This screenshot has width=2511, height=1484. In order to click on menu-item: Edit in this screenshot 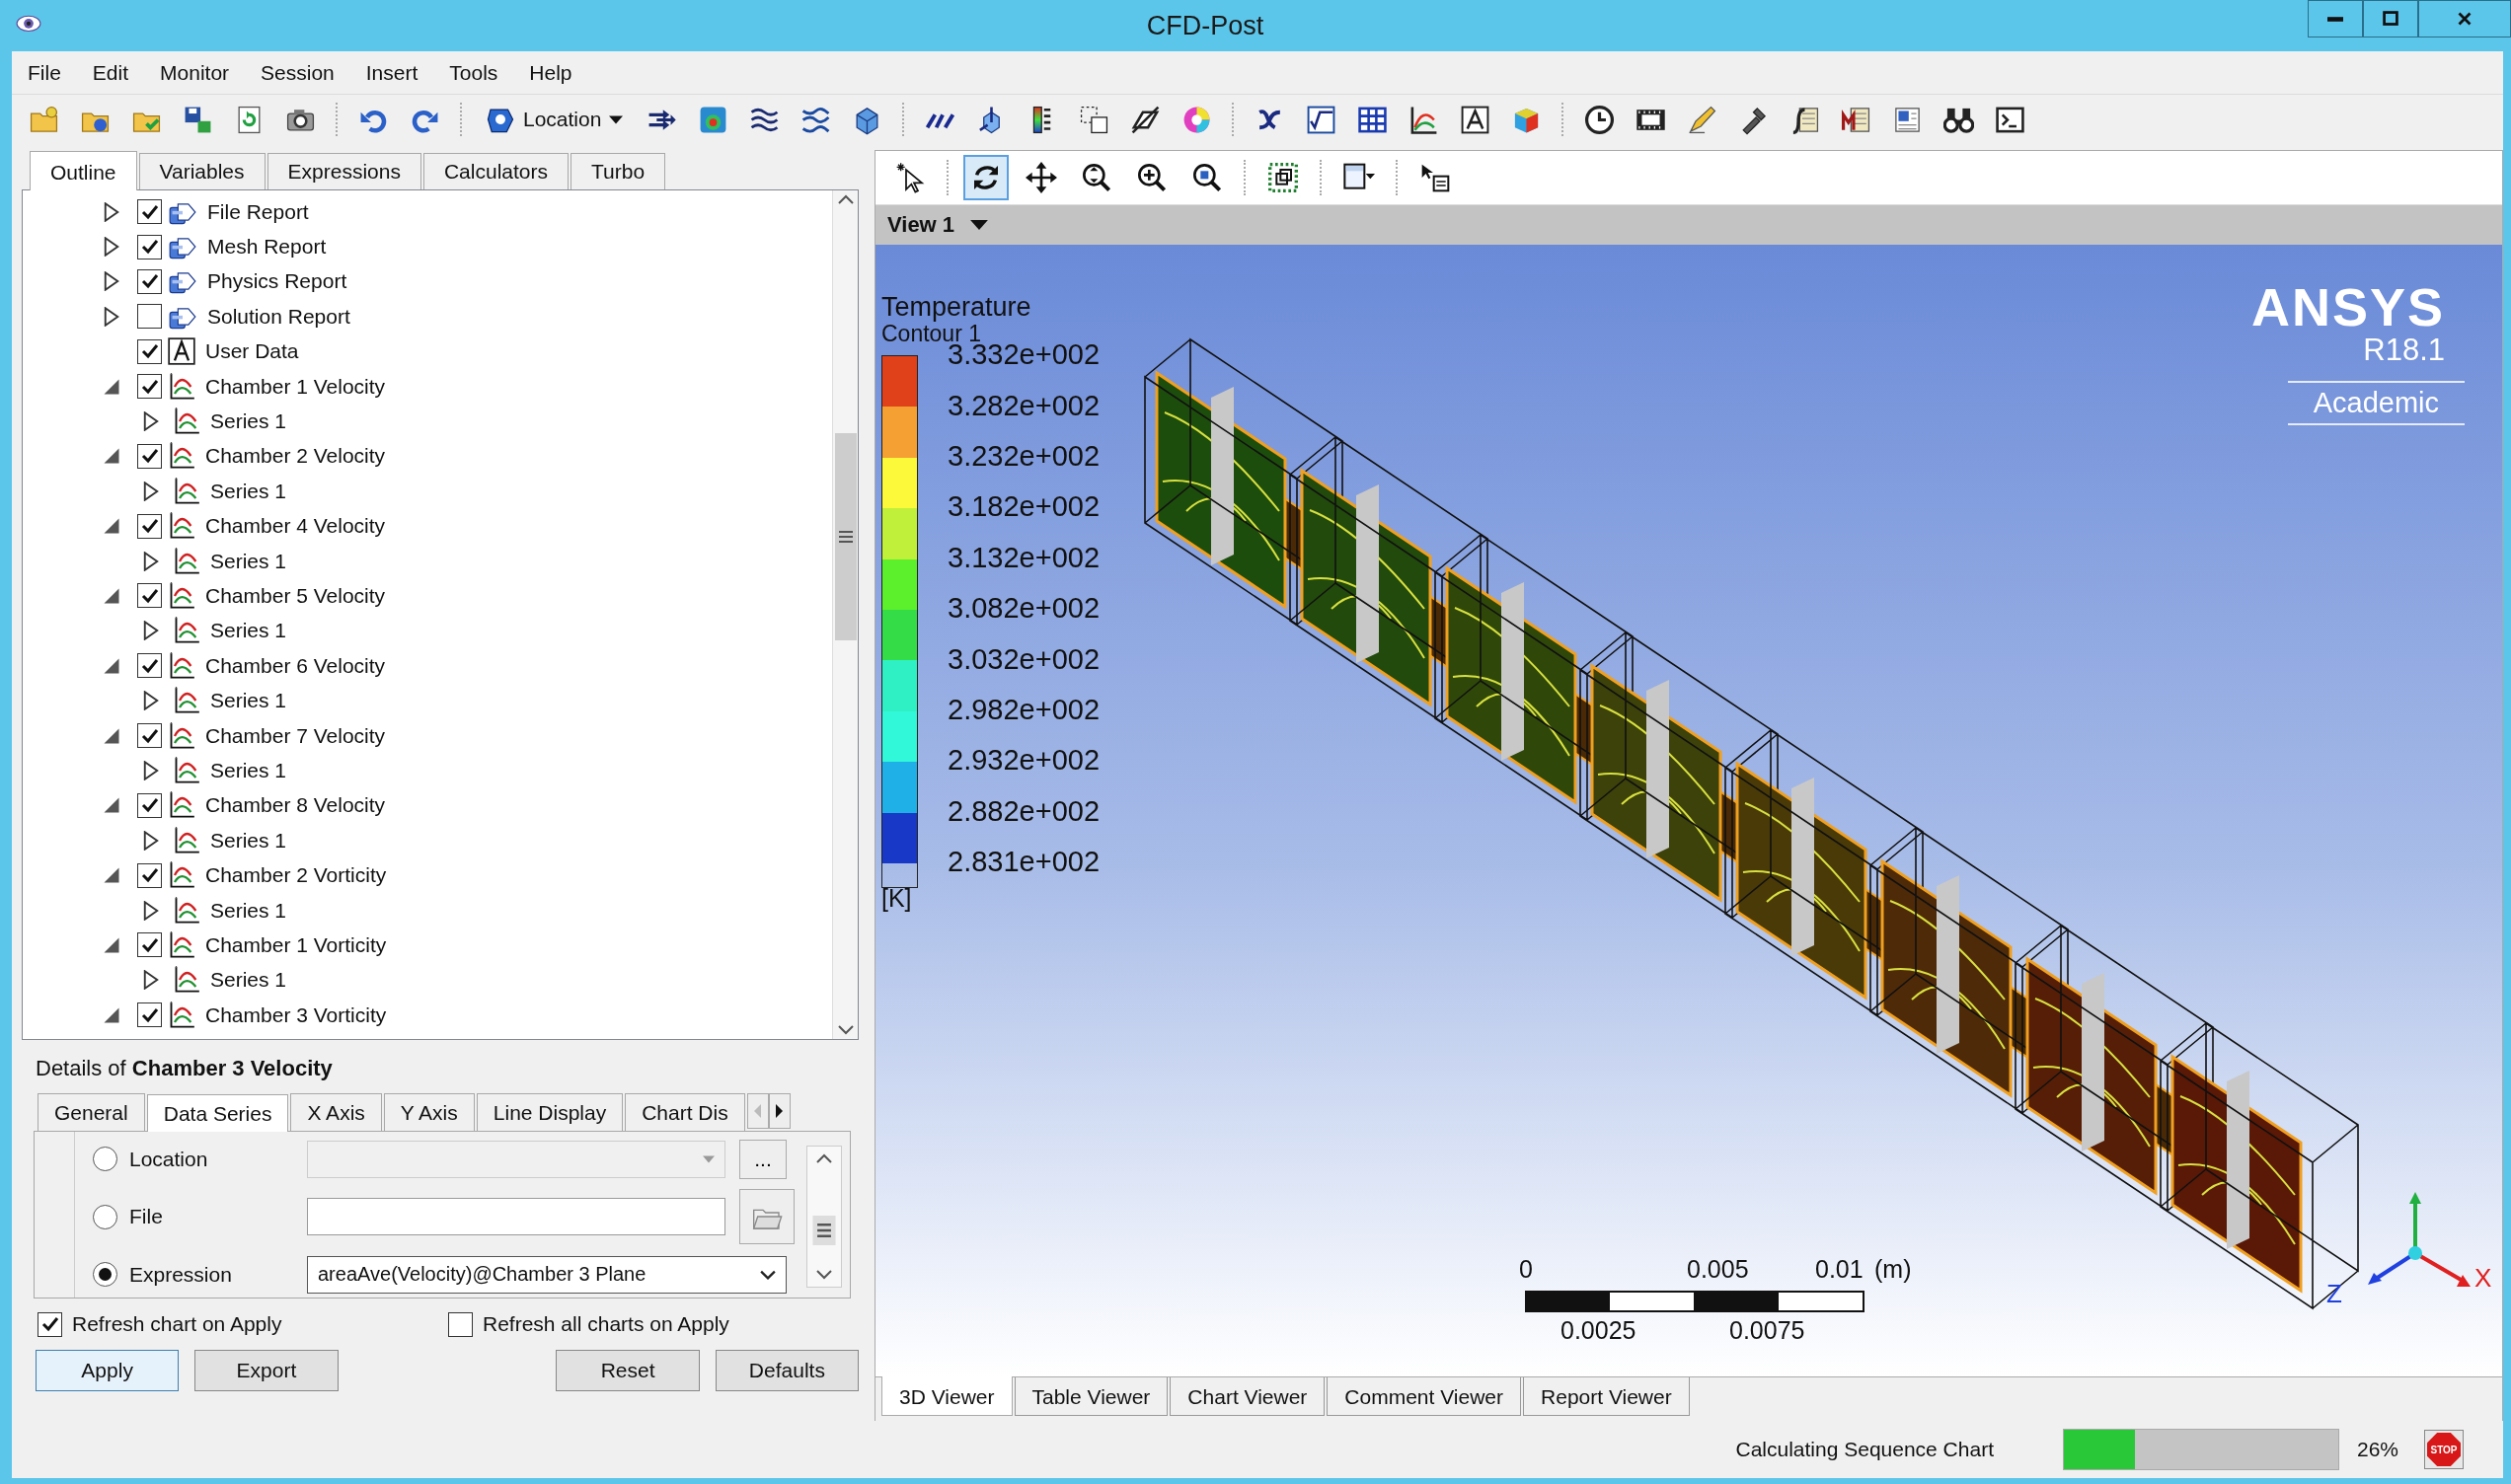, I will do `click(113, 72)`.